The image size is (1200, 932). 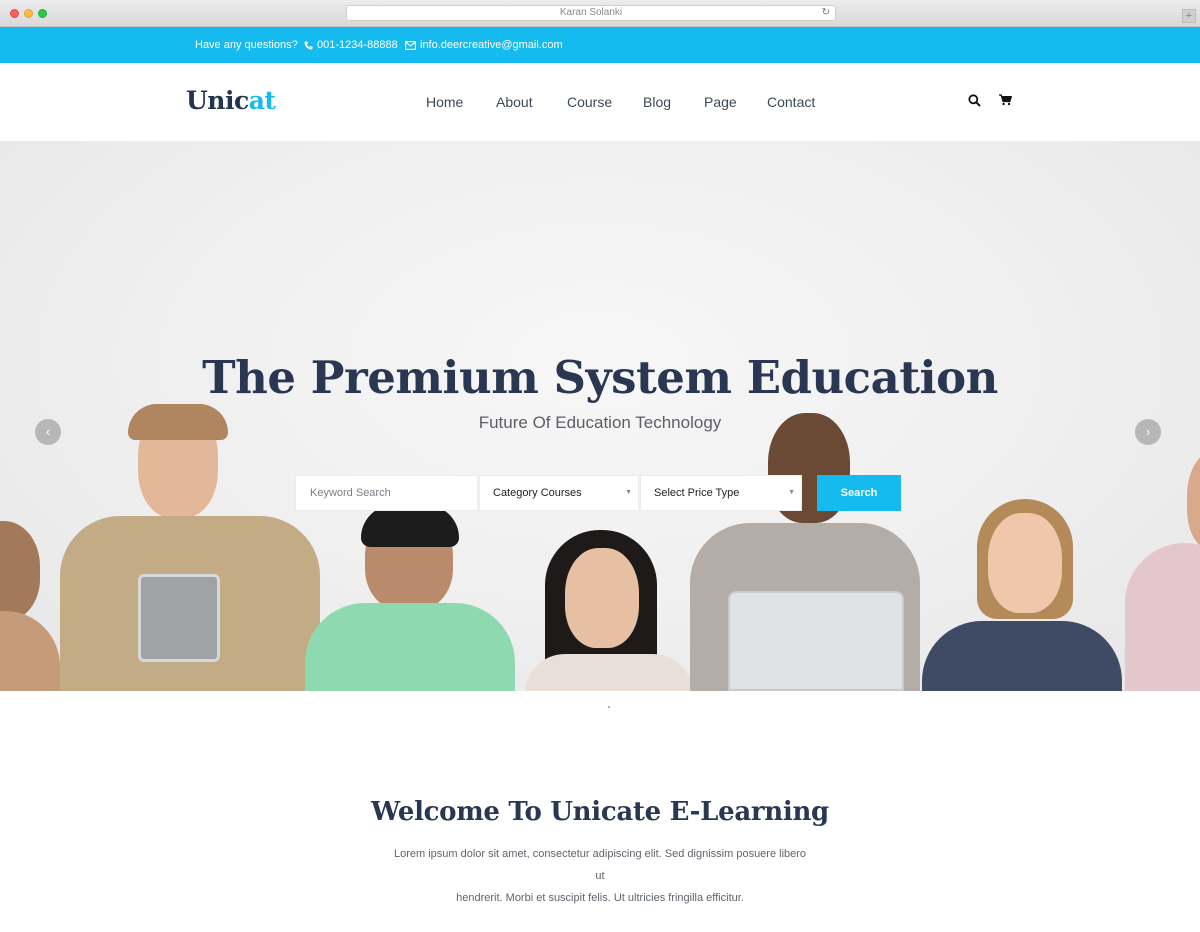 I want to click on category-select: Category Courses ▼, so click(x=559, y=493).